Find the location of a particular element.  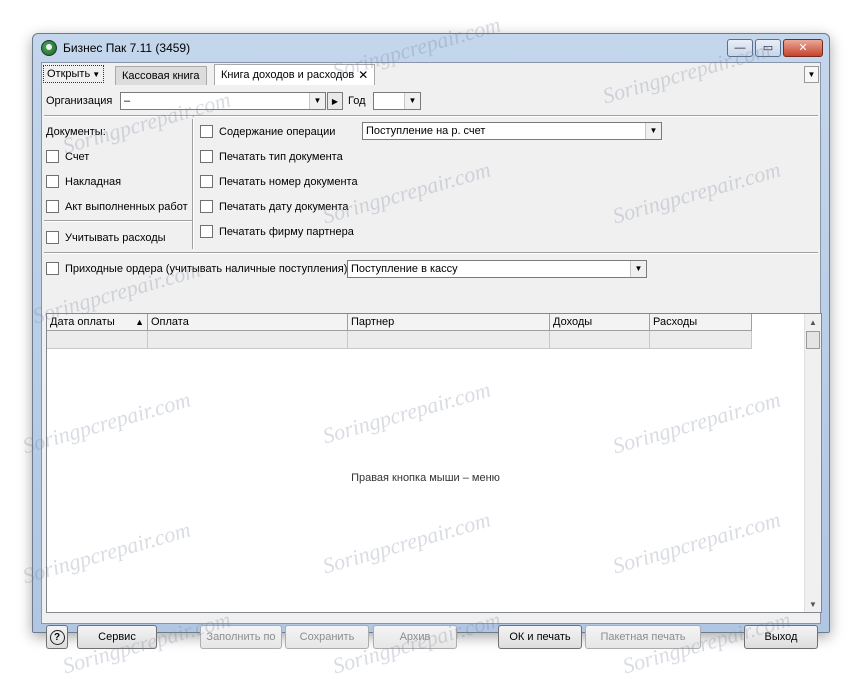

batch-print-button: Пакетная печать is located at coordinates (643, 637).